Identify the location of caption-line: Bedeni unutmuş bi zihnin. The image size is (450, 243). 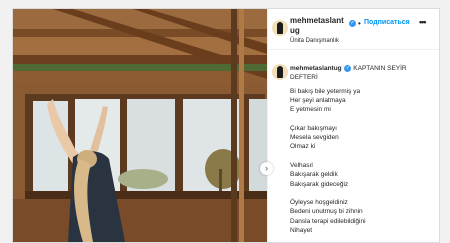
(326, 212).